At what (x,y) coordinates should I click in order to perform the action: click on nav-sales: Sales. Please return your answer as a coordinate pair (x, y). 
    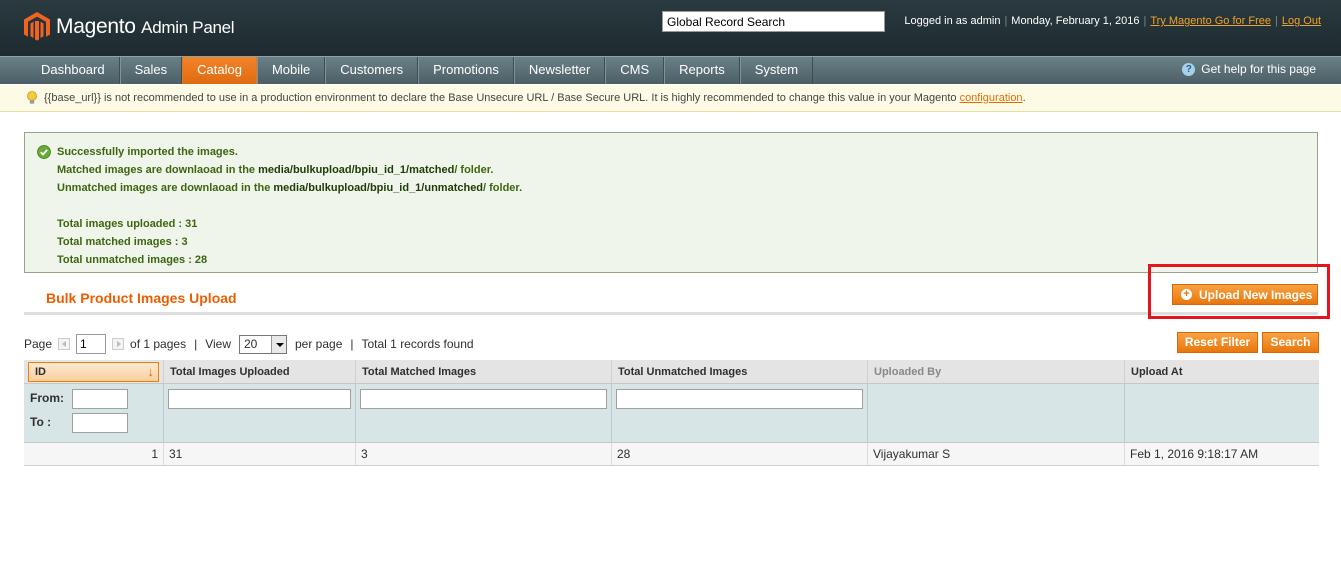
    Looking at the image, I should click on (151, 70).